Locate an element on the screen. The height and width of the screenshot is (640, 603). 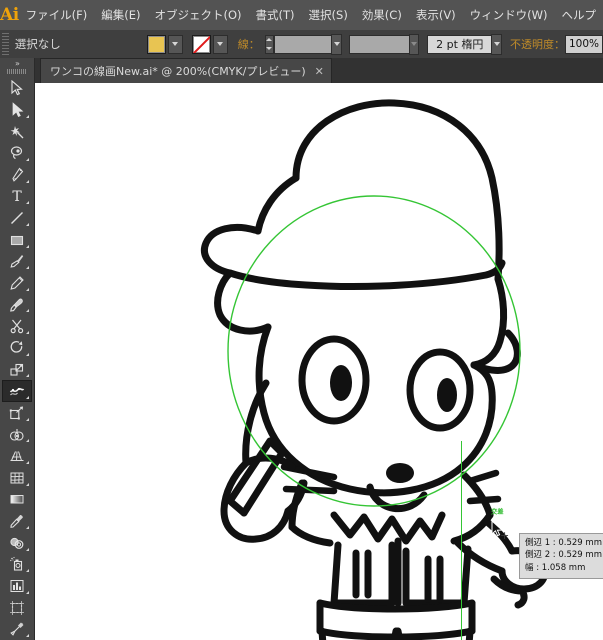
stroke-dropdown-button is located at coordinates (220, 44).